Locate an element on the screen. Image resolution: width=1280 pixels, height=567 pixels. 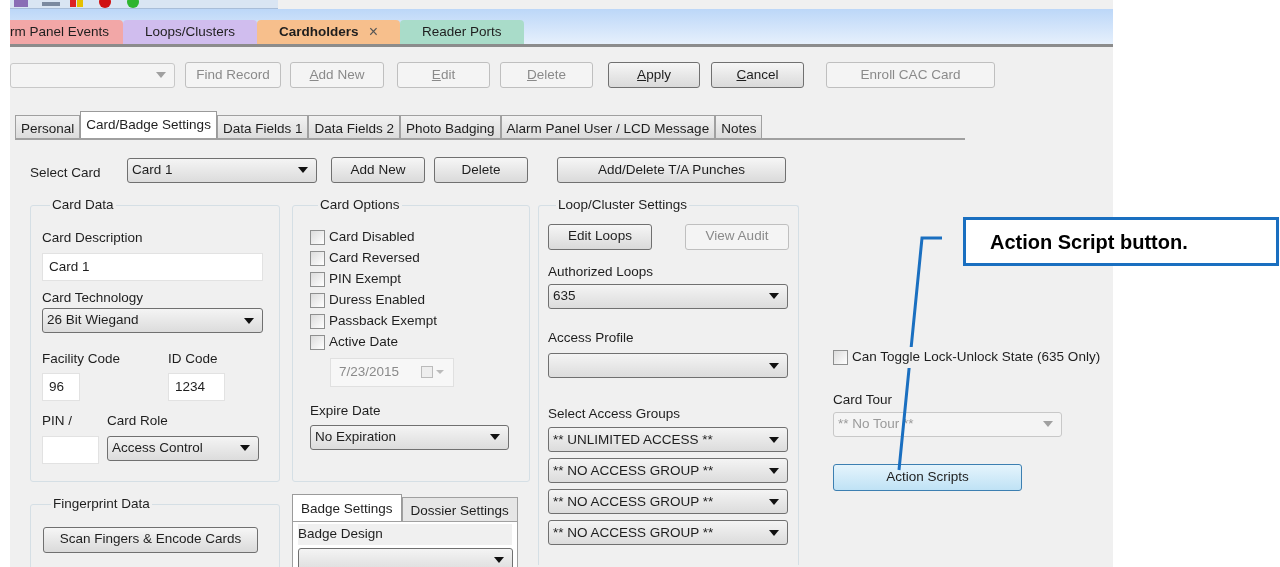
document-tab: Reader Ports is located at coordinates (461, 32).